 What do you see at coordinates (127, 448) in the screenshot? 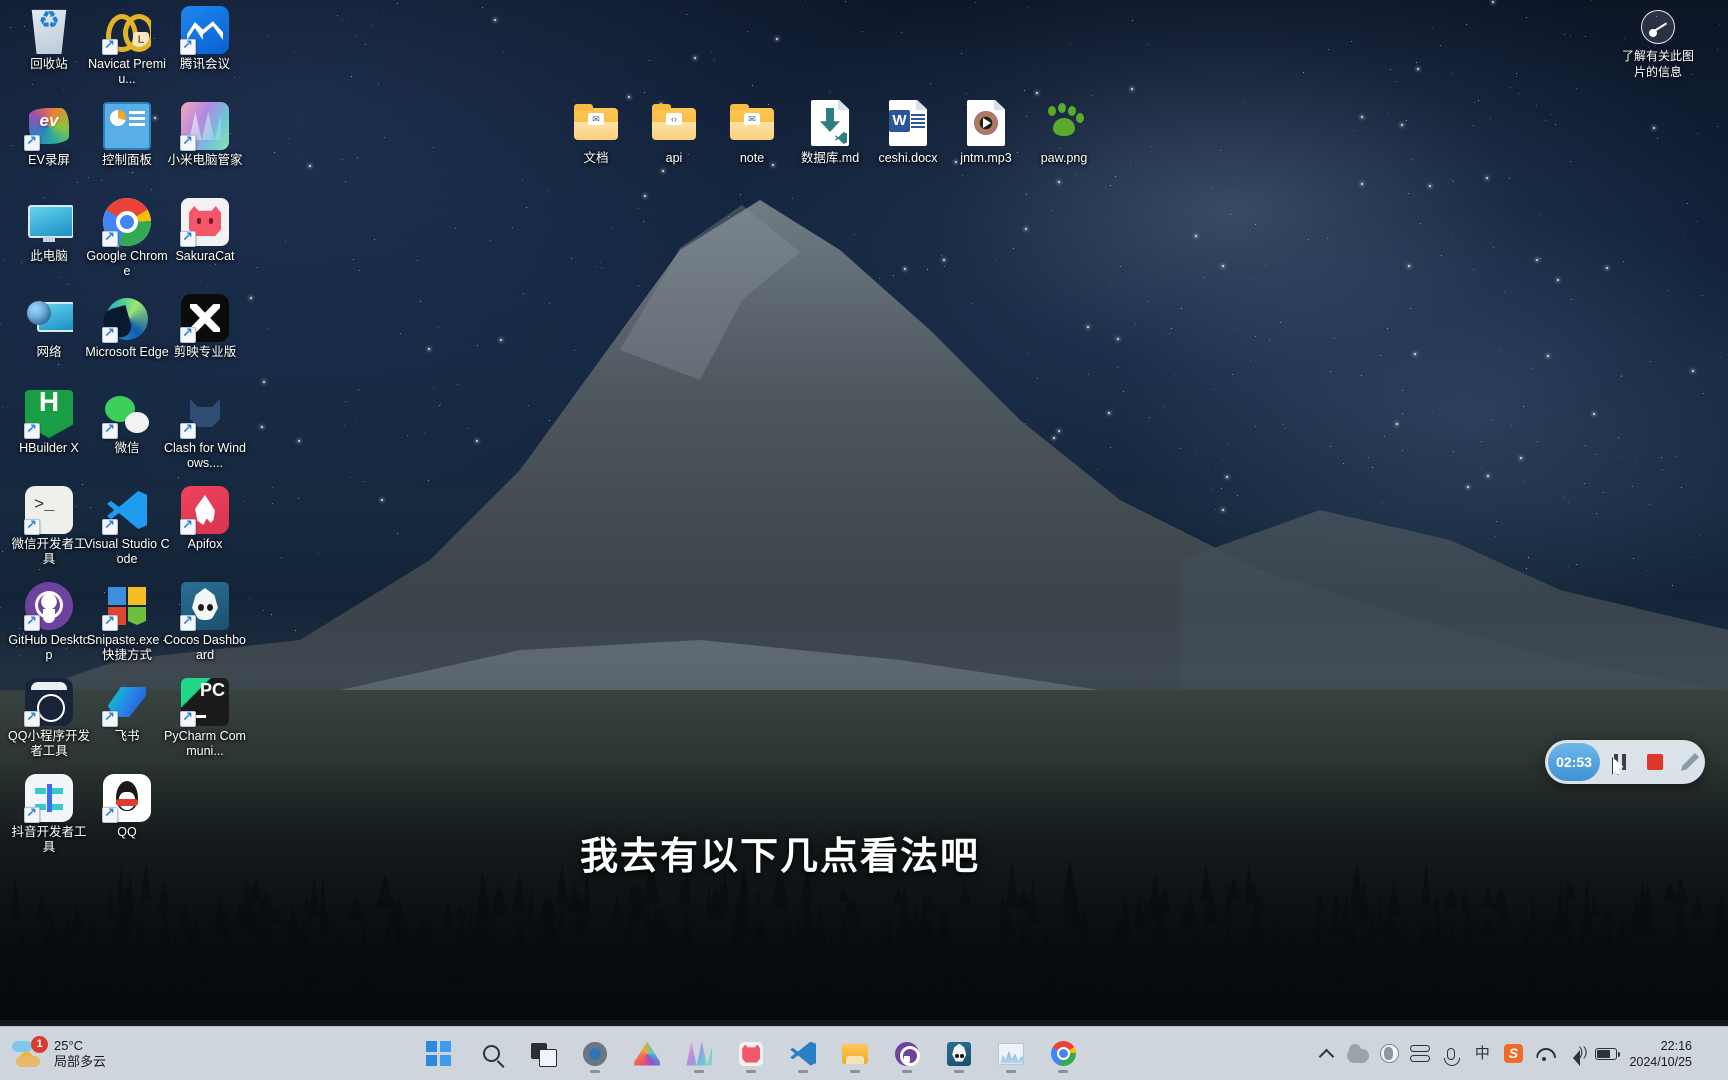
I see `desktop-icon-label: 微信` at bounding box center [127, 448].